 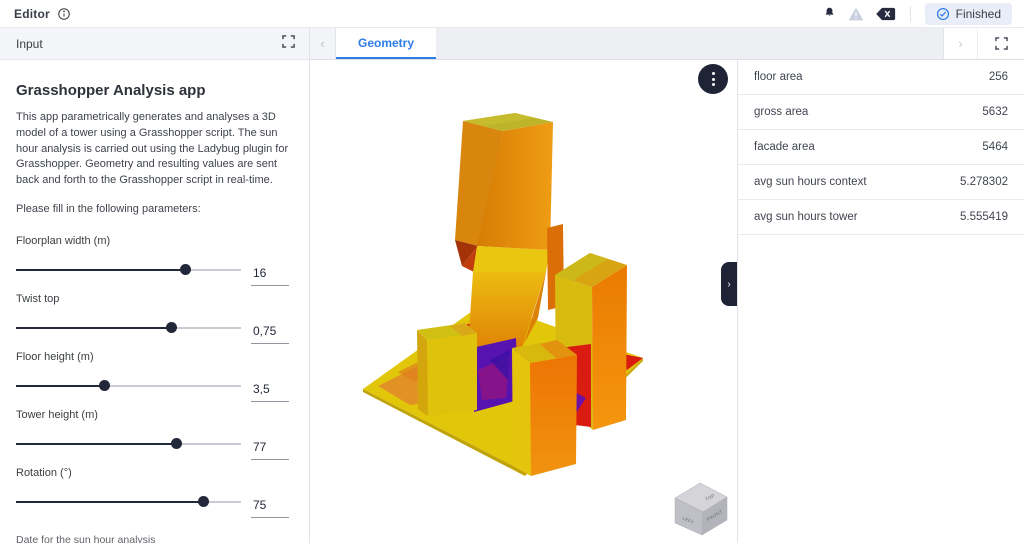 I want to click on input-panel-header: Input, so click(x=154, y=44).